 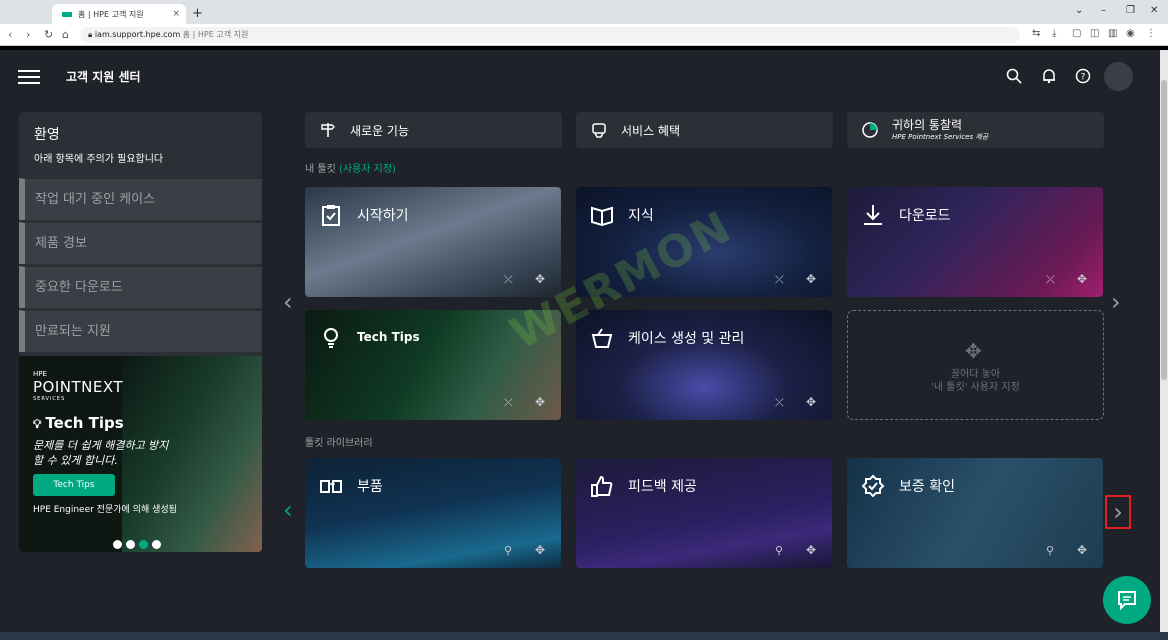 I want to click on promo-tech-tips-button: Tech Tips, so click(x=74, y=485).